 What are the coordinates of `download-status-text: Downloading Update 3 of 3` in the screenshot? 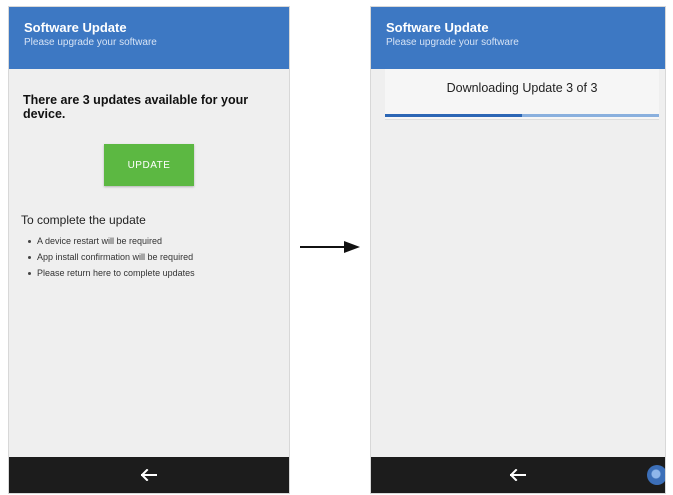 It's located at (522, 88).